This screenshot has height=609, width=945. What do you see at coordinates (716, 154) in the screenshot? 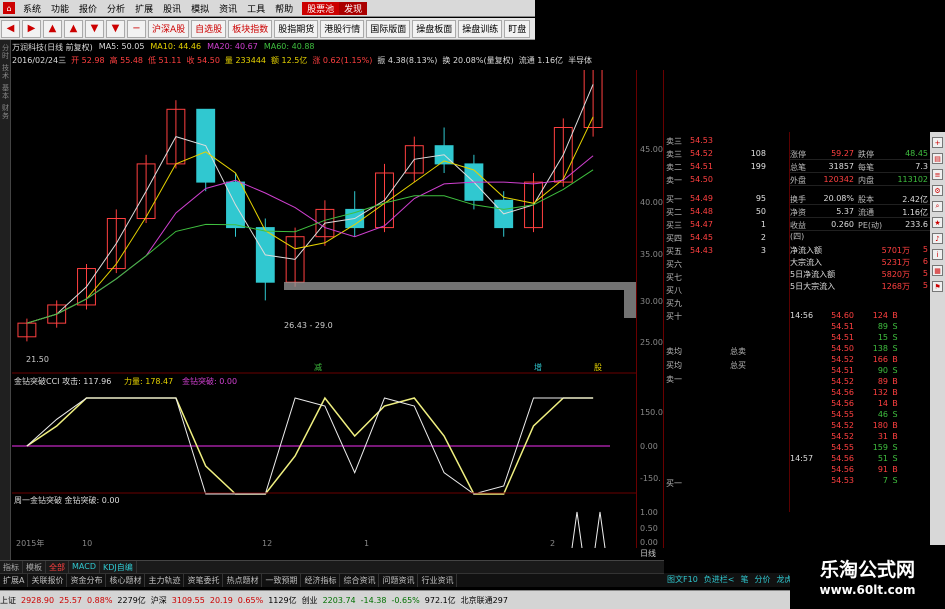
I see `order-row: 卖三 54.52 108` at bounding box center [716, 154].